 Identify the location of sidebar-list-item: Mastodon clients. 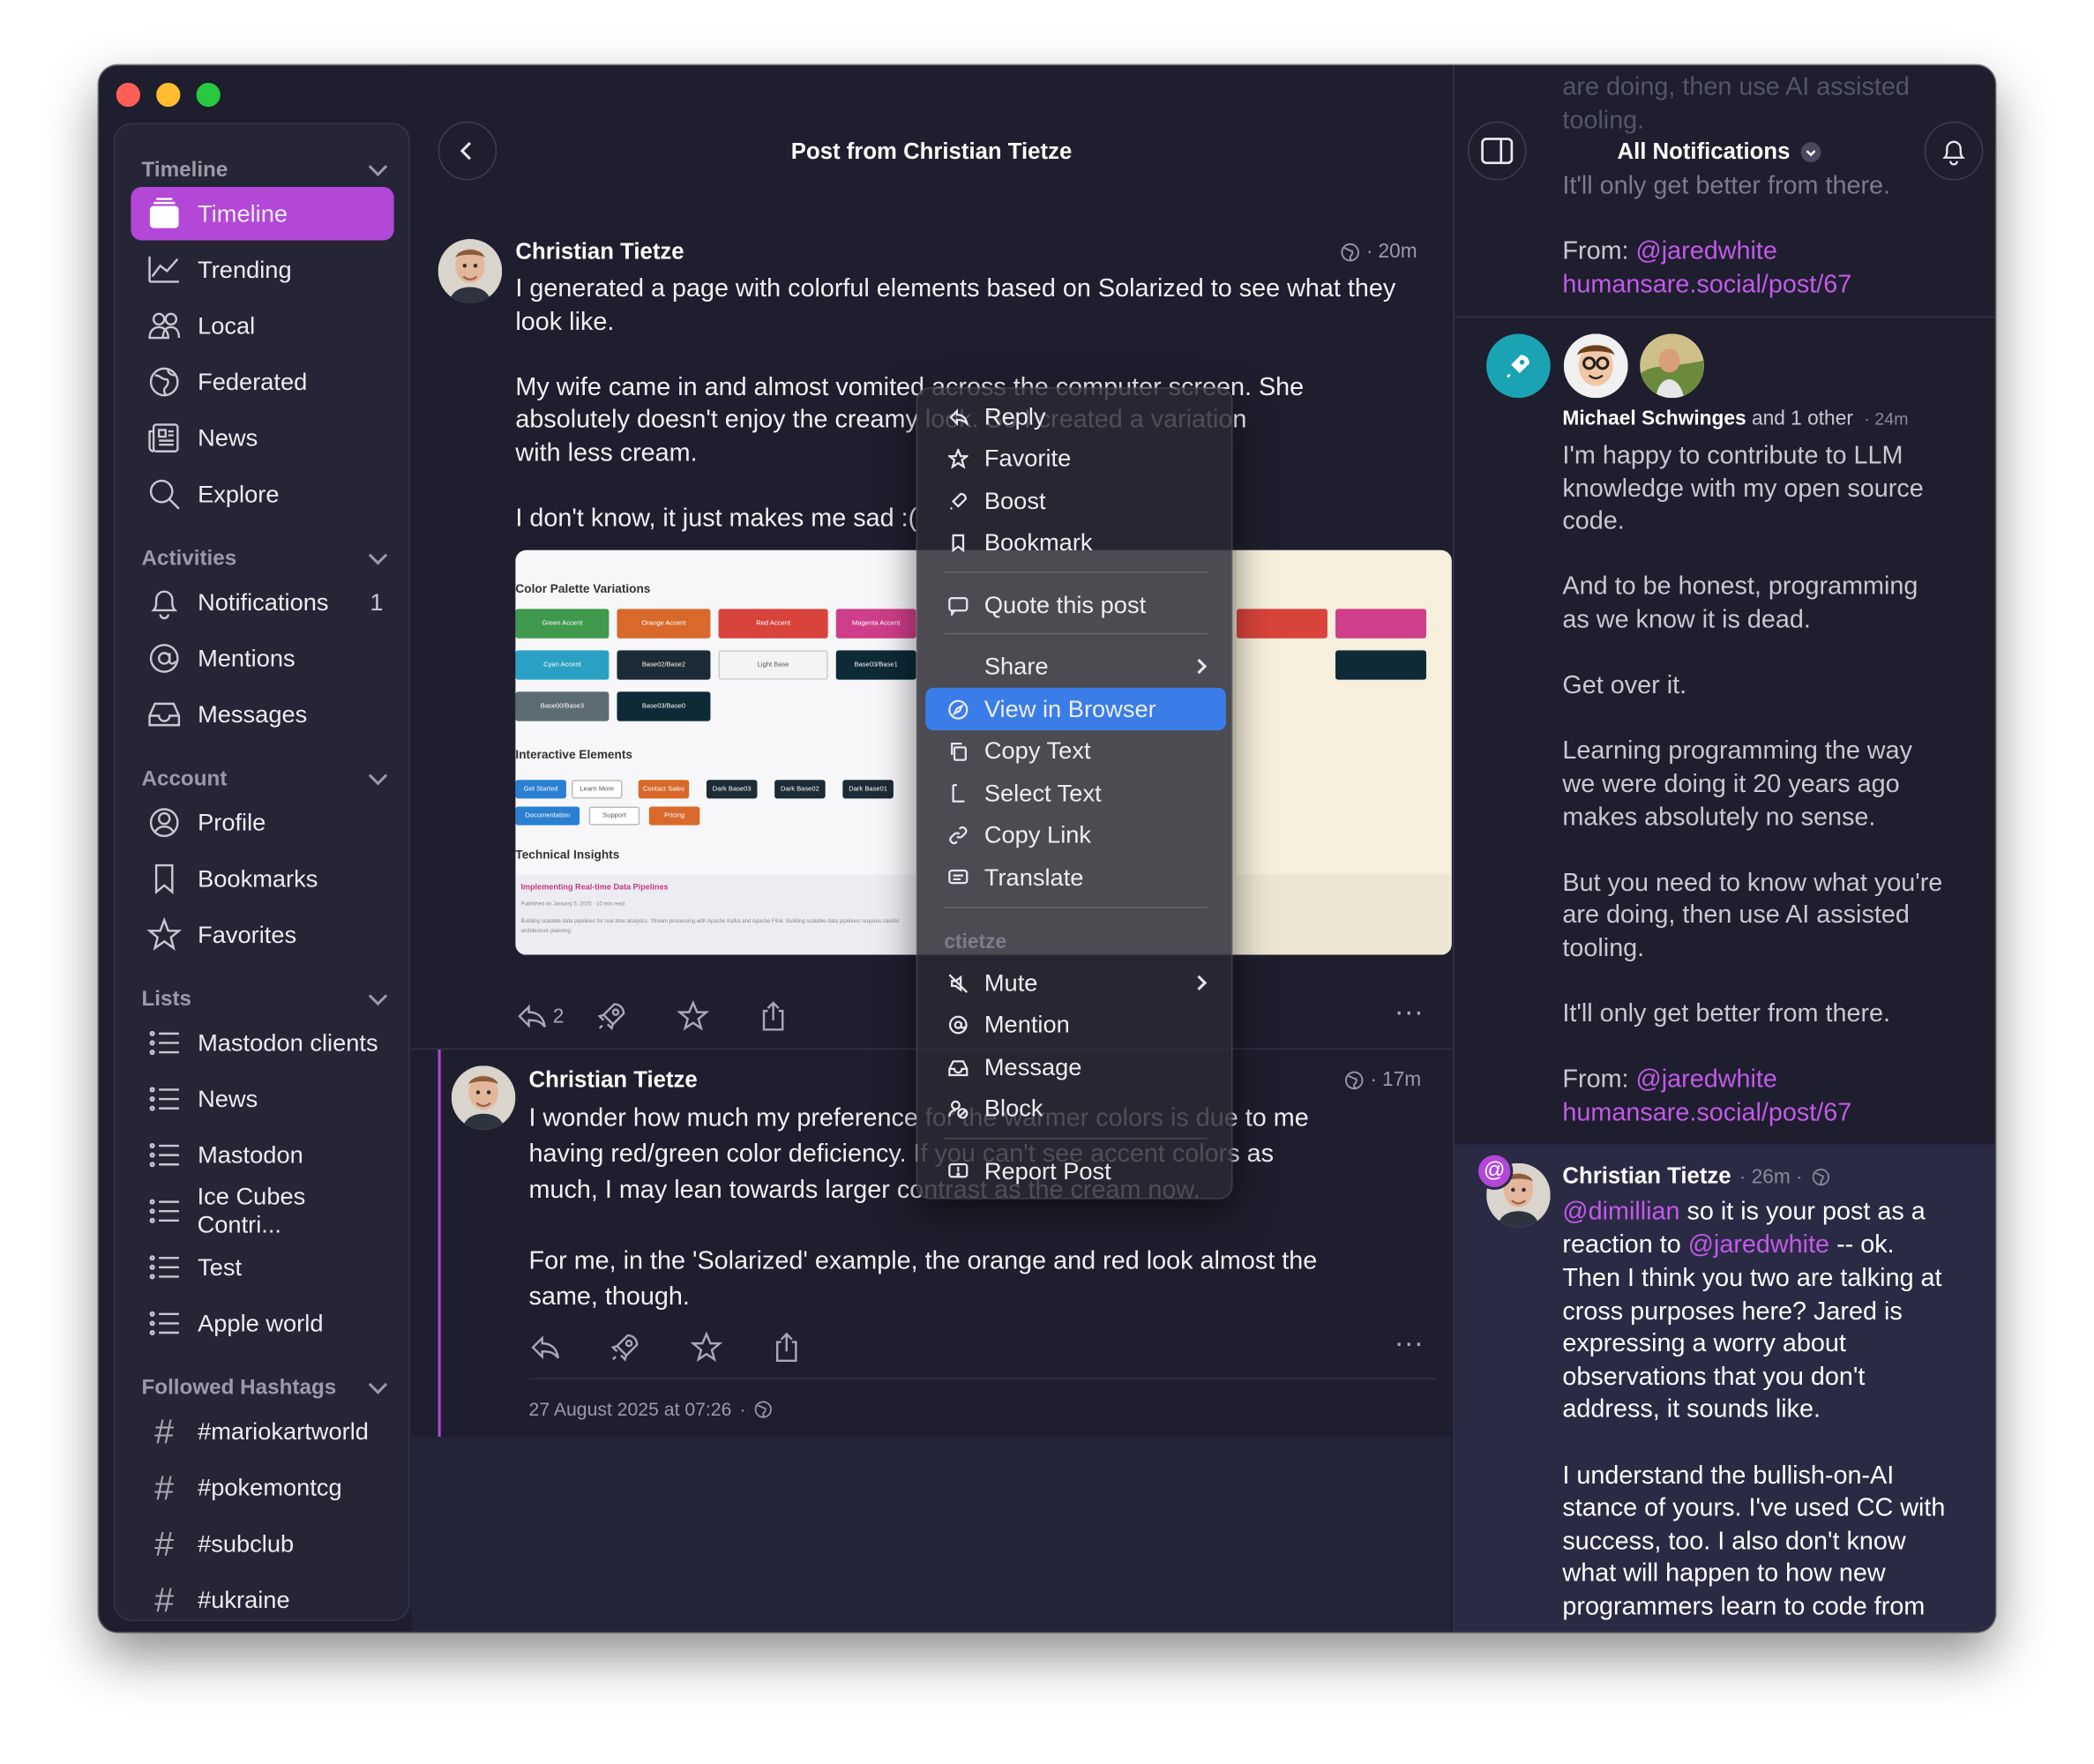
(262, 1043).